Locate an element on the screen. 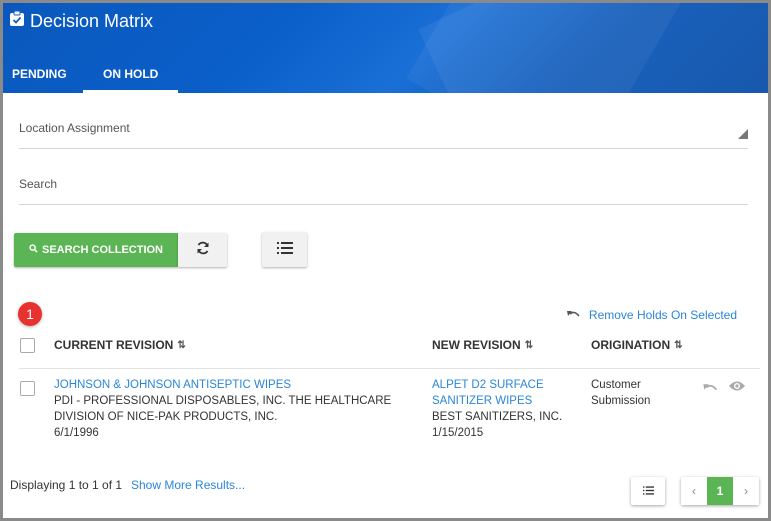  search-input: Search is located at coordinates (383, 191).